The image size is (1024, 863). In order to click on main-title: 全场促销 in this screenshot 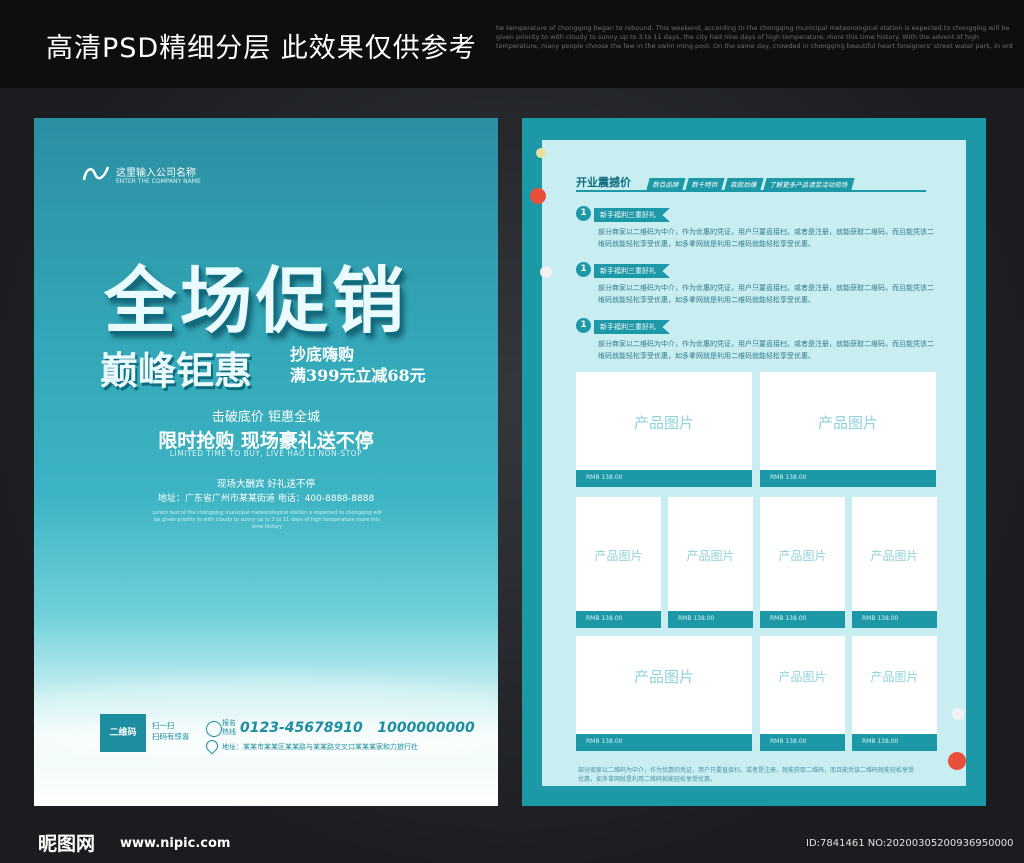, I will do `click(256, 300)`.